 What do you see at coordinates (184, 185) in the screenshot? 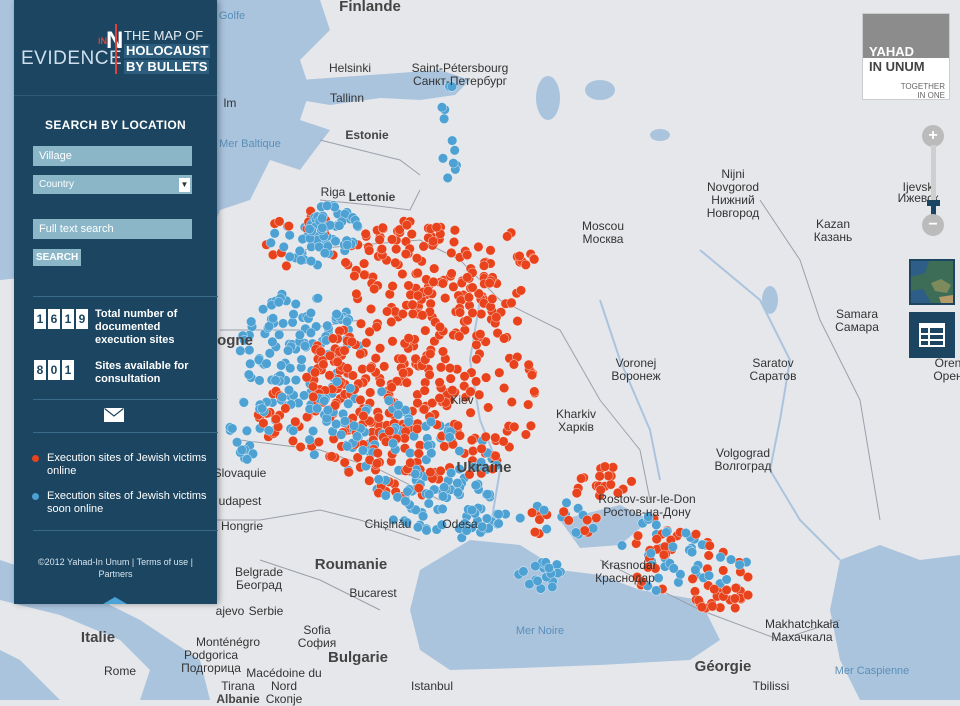
I see `chevron-down-icon: ▼` at bounding box center [184, 185].